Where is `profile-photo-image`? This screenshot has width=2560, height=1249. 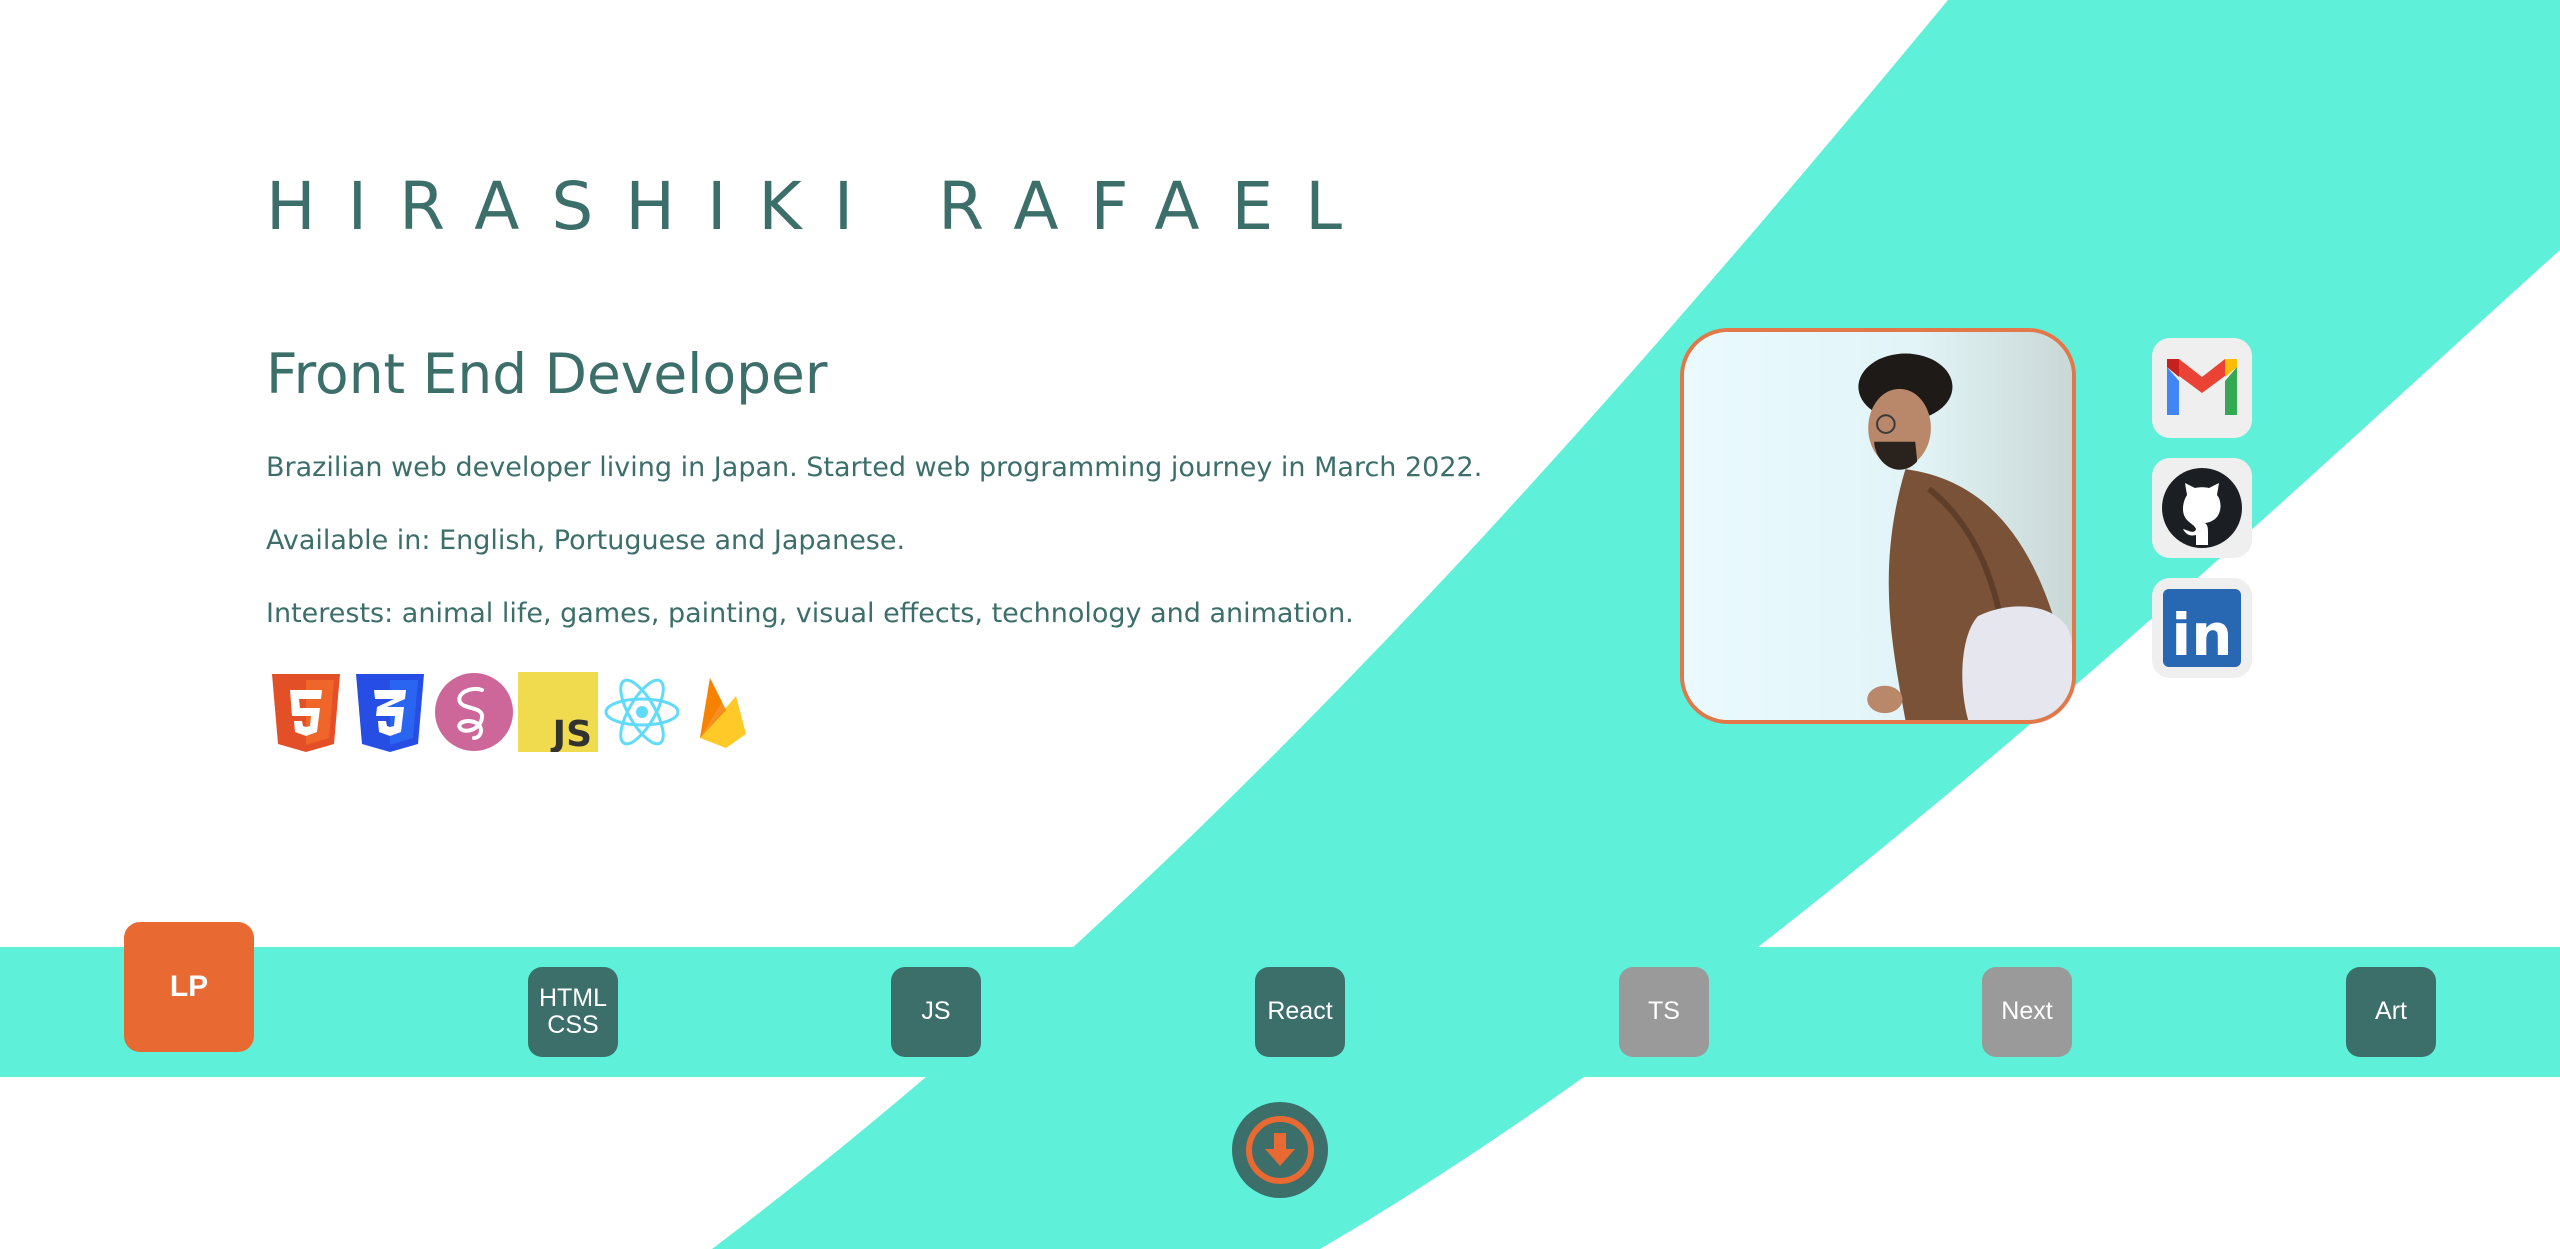
profile-photo-image is located at coordinates (1878, 526).